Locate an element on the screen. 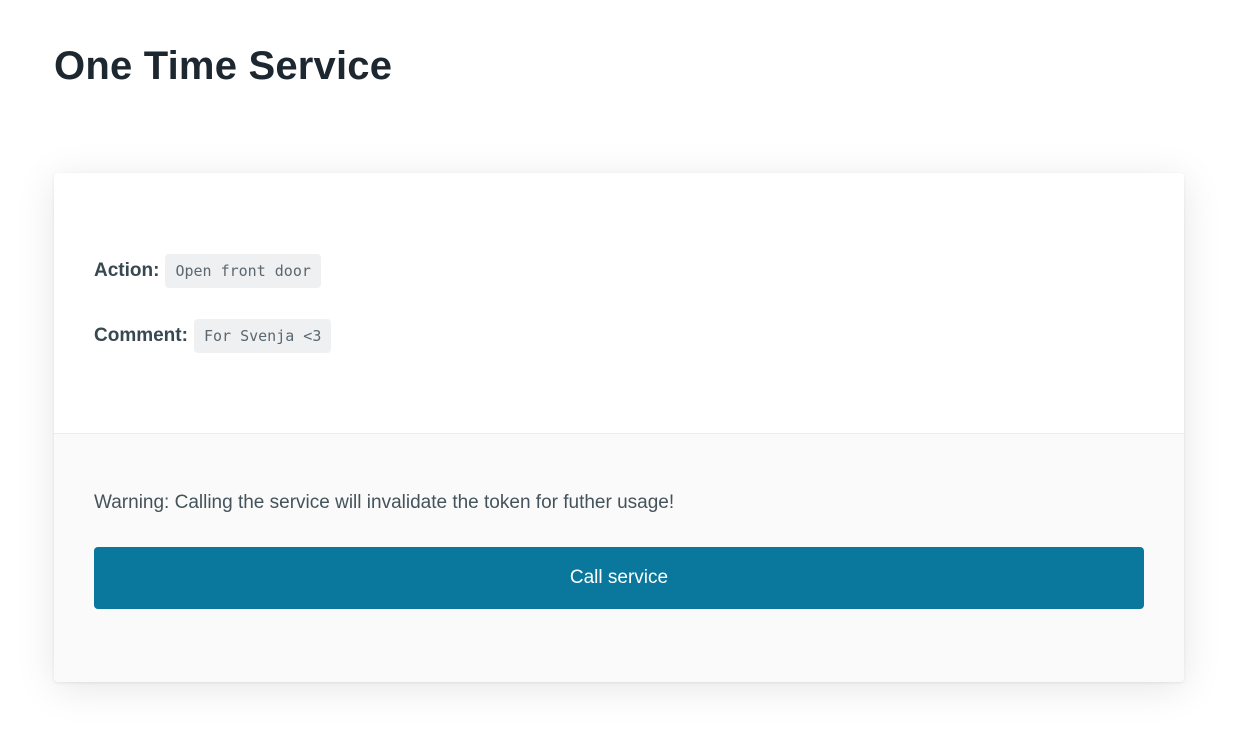 This screenshot has width=1240, height=736. comment-row: Comment: For Svenja <3 is located at coordinates (213, 336).